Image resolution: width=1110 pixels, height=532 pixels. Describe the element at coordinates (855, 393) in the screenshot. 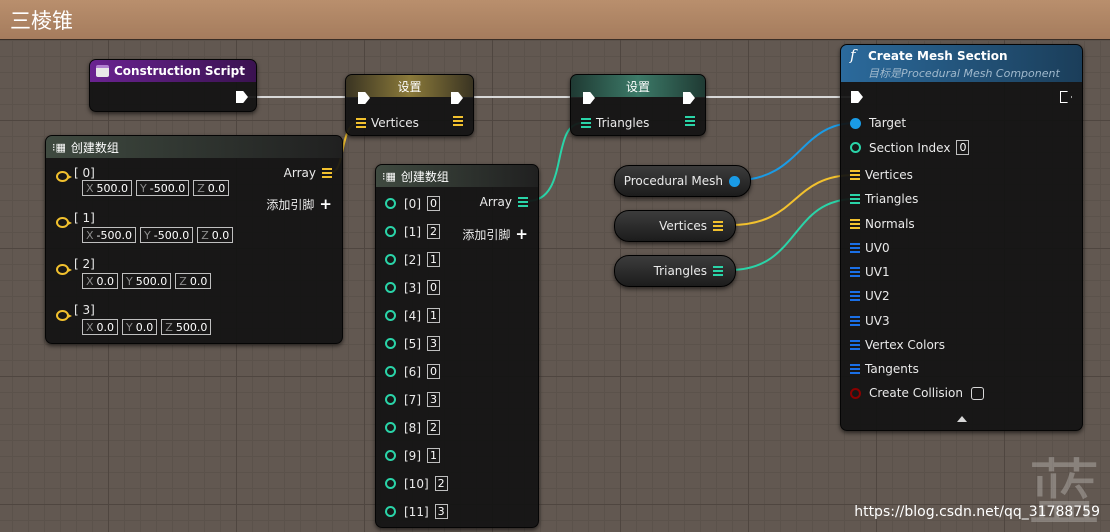

I see `bool-pin-icon` at that location.